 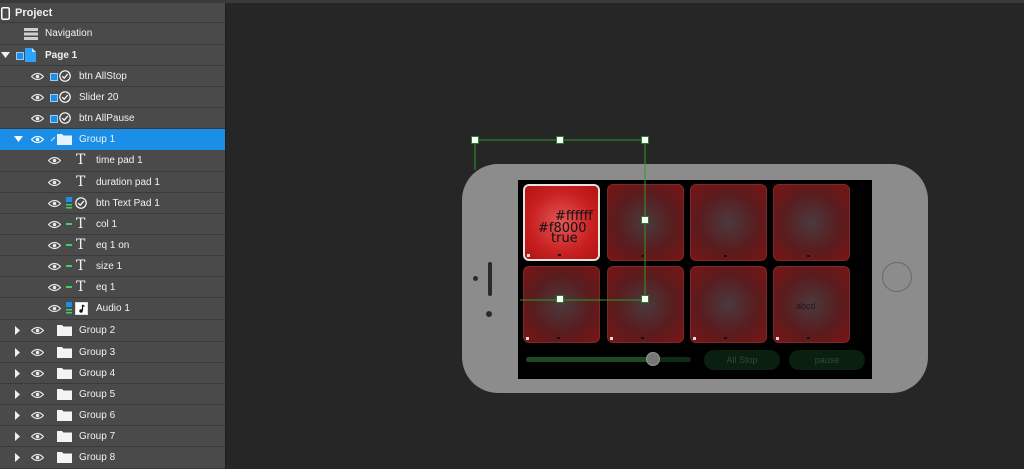 I want to click on layer-row-btn-allstop: btn AllStop, so click(x=112, y=76).